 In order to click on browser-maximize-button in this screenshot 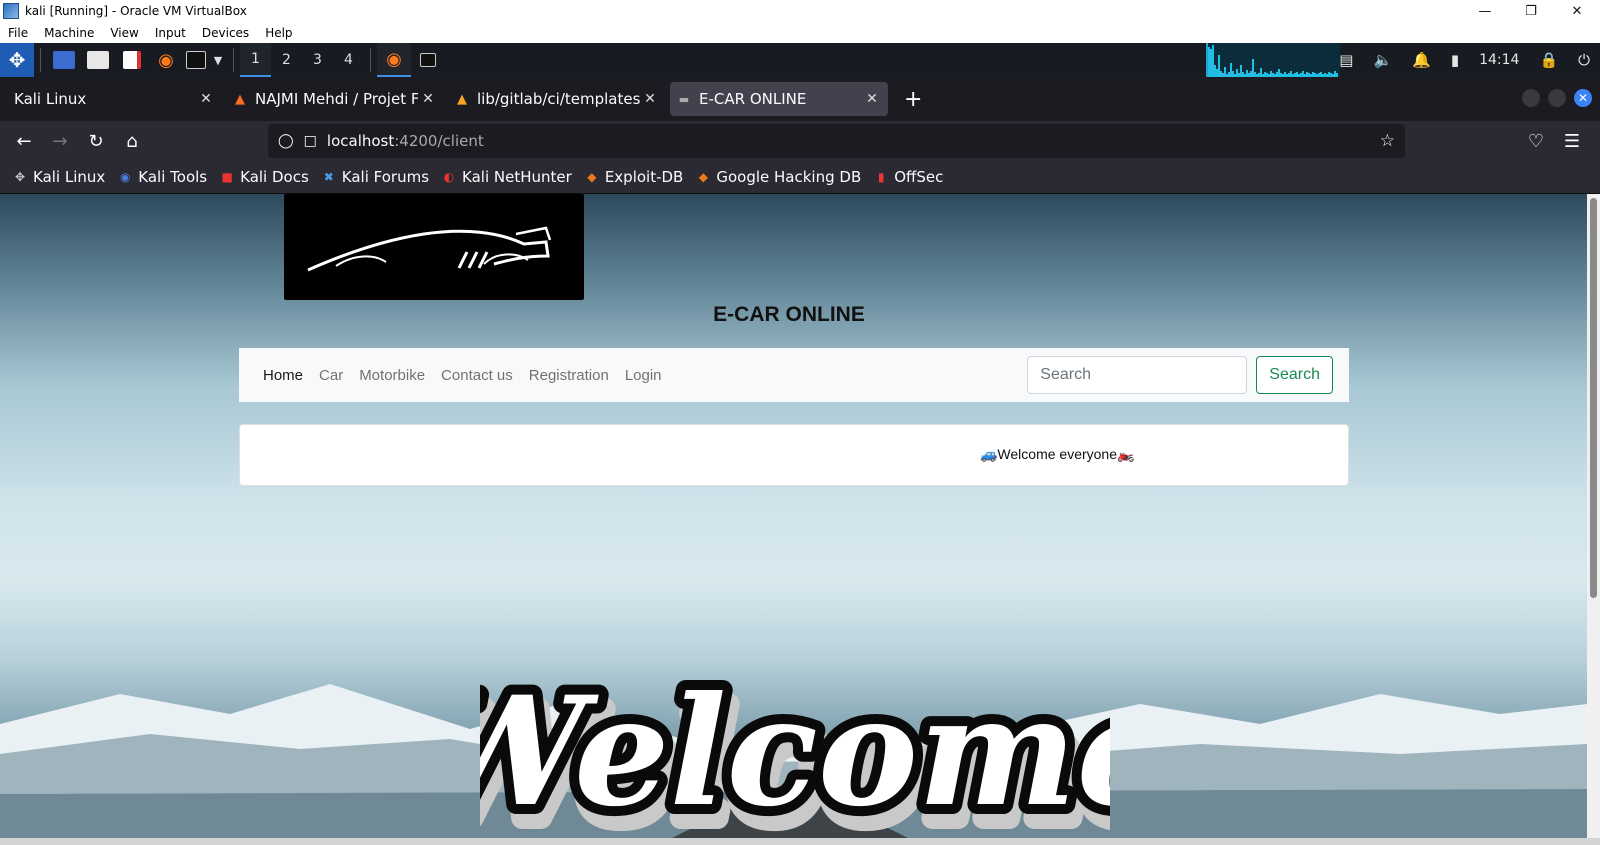, I will do `click(1557, 98)`.